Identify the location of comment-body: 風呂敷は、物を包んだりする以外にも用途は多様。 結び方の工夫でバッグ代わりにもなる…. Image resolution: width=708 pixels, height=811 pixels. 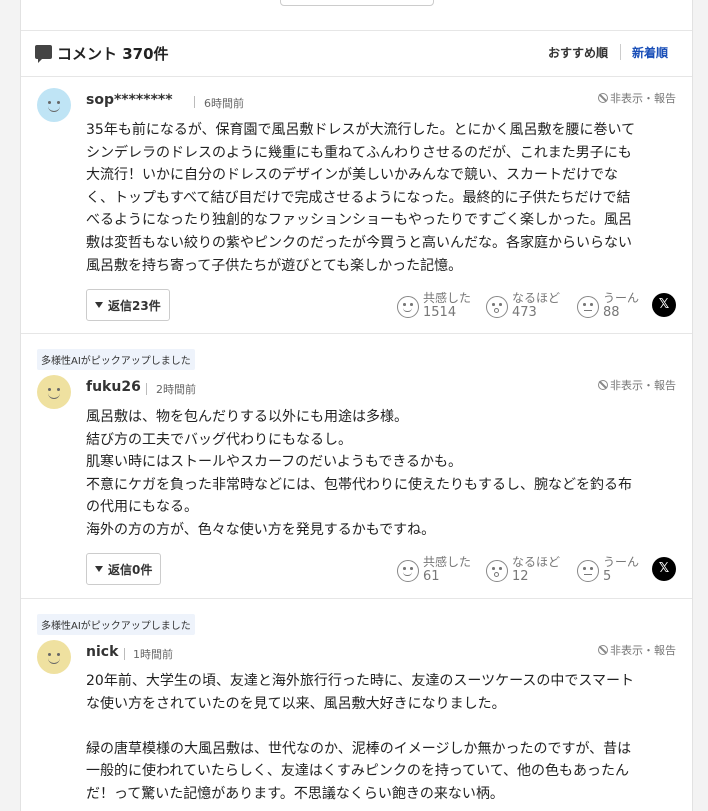
(359, 473).